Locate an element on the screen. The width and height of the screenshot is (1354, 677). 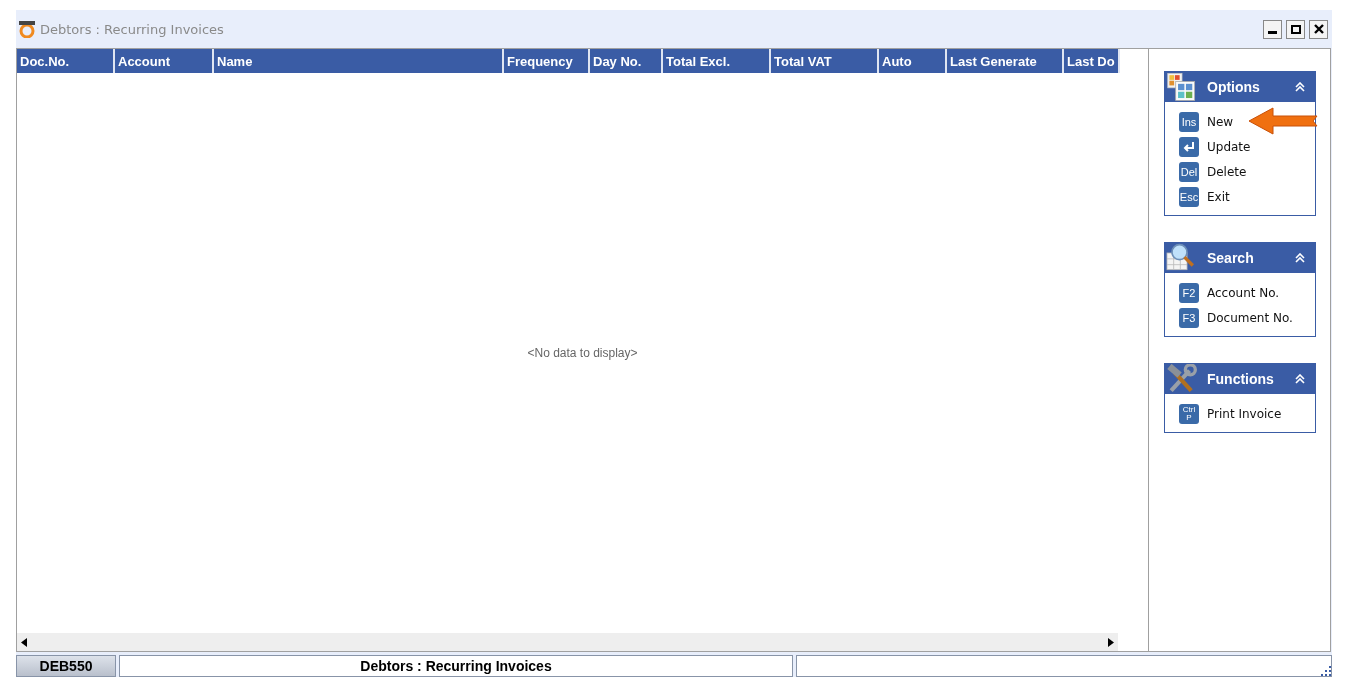
key-cap: F2 is located at coordinates (1189, 293).